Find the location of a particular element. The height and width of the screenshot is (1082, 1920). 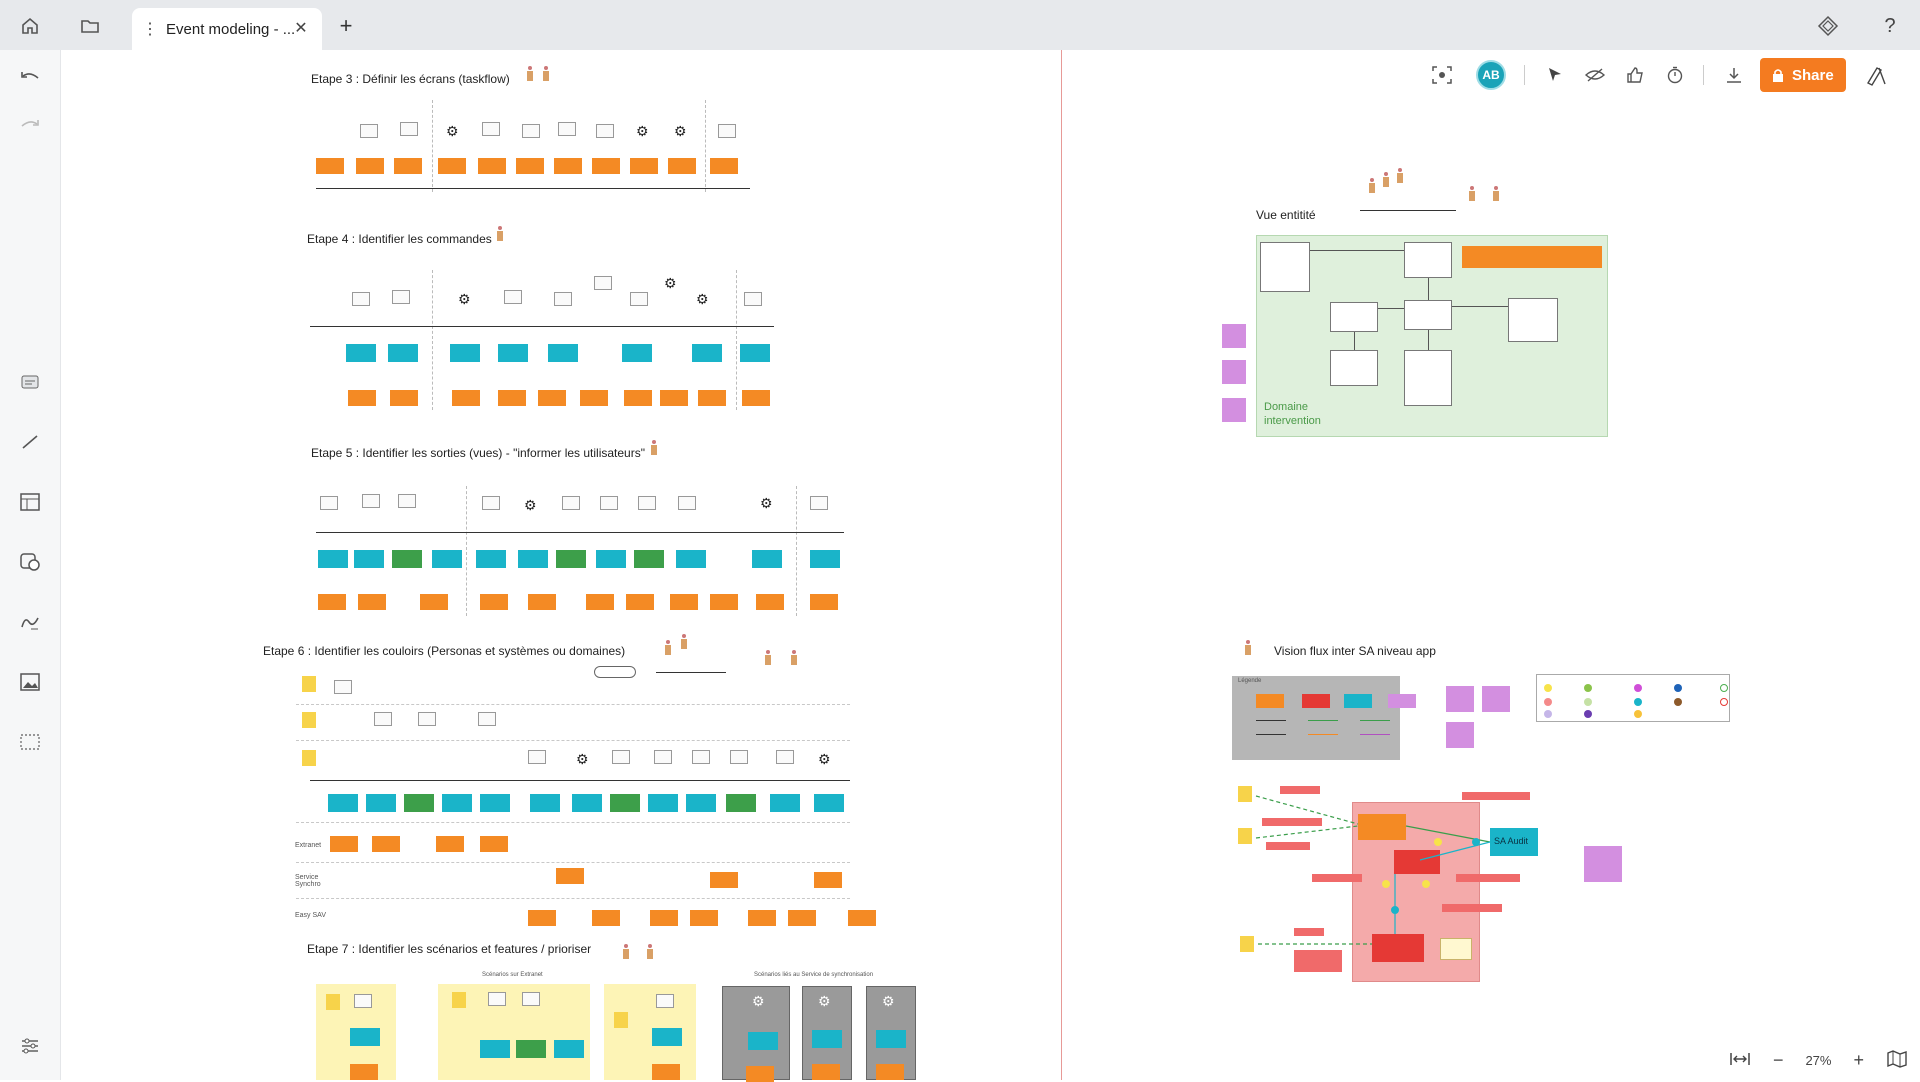

undo-icon is located at coordinates (30, 78).